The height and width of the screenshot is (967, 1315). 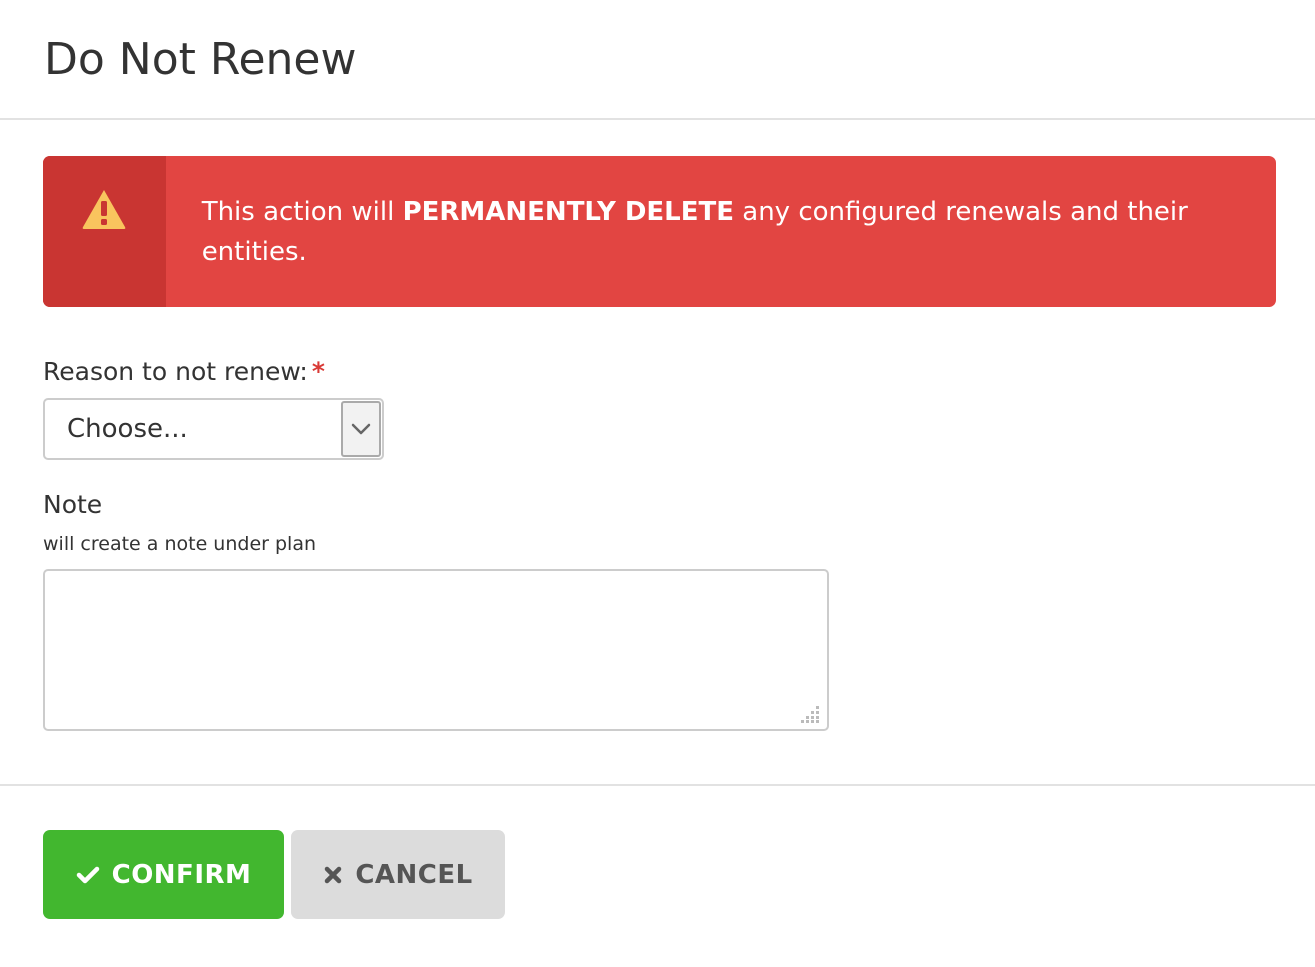 I want to click on check-icon, so click(x=88, y=875).